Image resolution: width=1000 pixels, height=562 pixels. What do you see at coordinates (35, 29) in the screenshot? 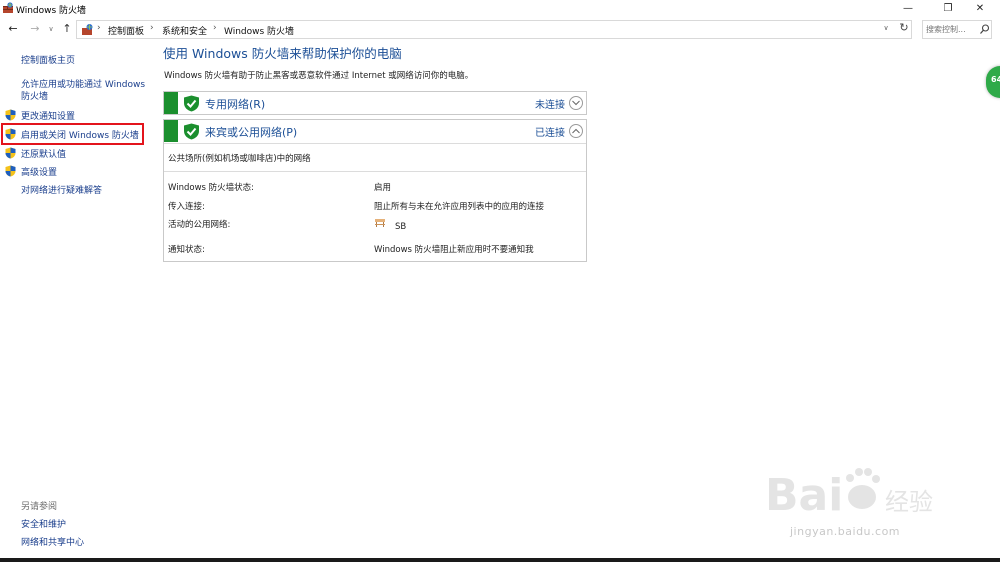
I see `forward-button: →` at bounding box center [35, 29].